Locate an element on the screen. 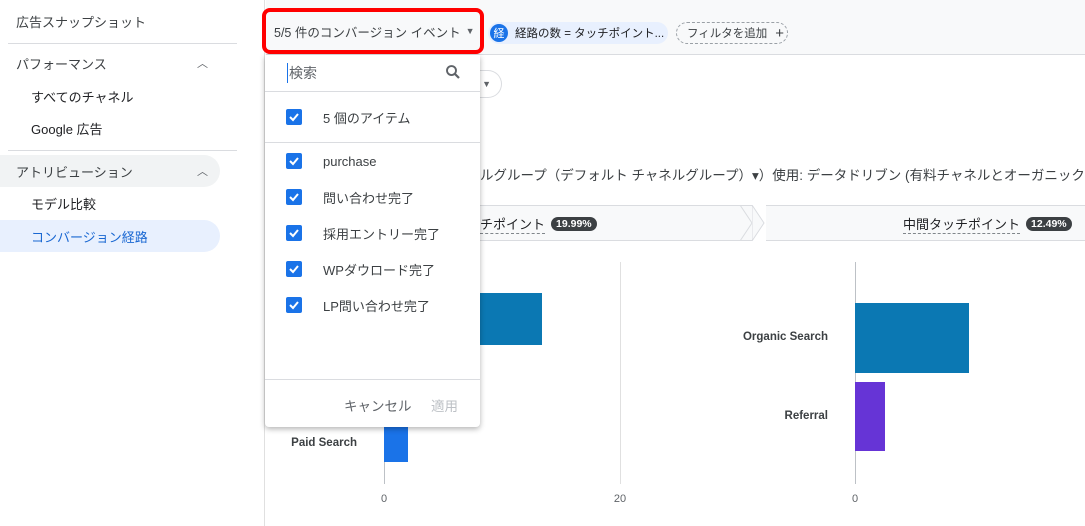  event-option: 採用エントリー完了 is located at coordinates (372, 233).